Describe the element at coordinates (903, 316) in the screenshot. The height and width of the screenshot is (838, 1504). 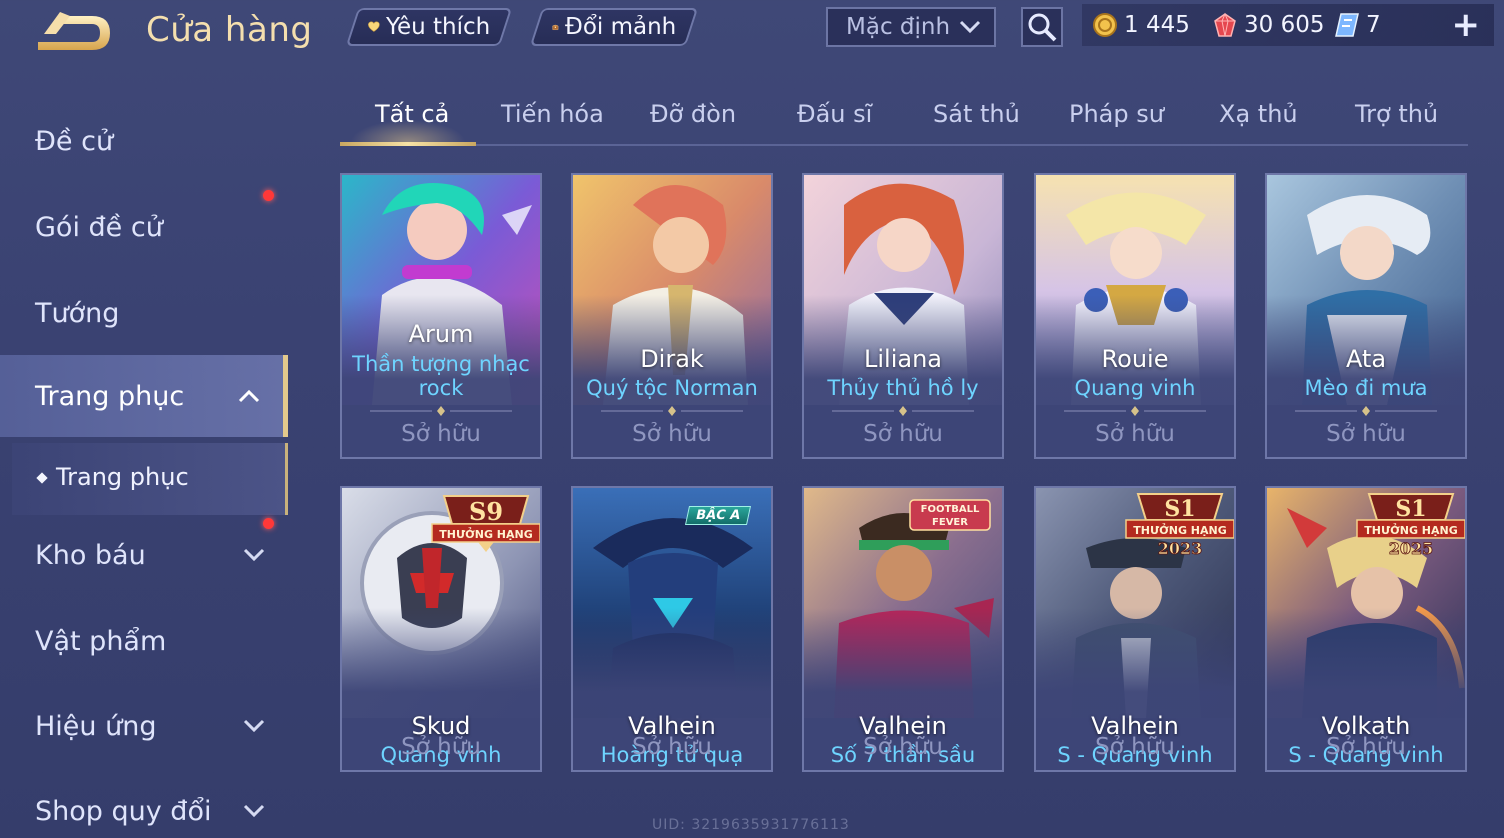
I see `skin-card-liliana: Liliana Thủy thủ hồ ly Sở hữu` at that location.